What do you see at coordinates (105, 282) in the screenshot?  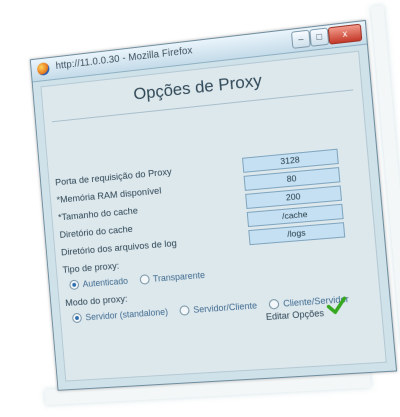 I see `radio-authenticated-label: Autenticado` at bounding box center [105, 282].